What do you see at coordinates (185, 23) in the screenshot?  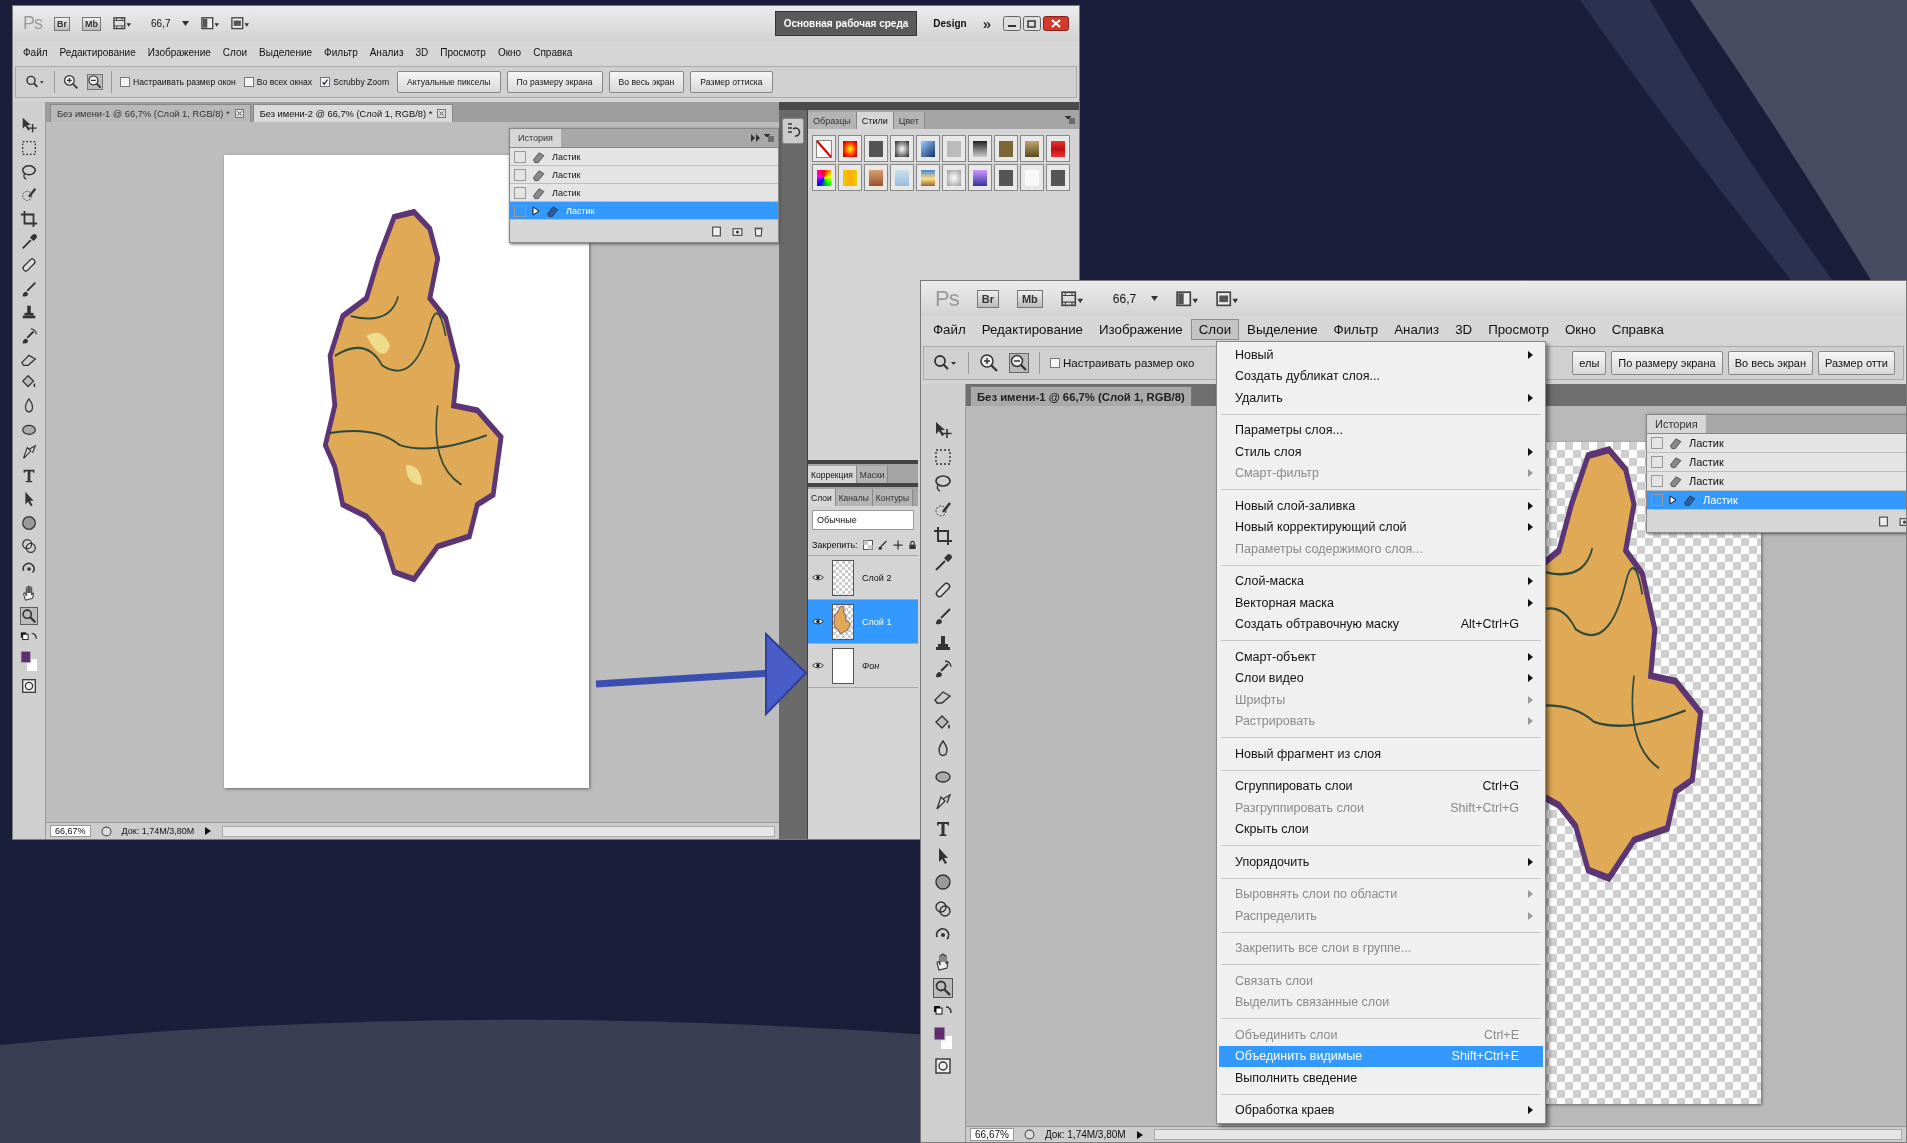 I see `caret-icon` at bounding box center [185, 23].